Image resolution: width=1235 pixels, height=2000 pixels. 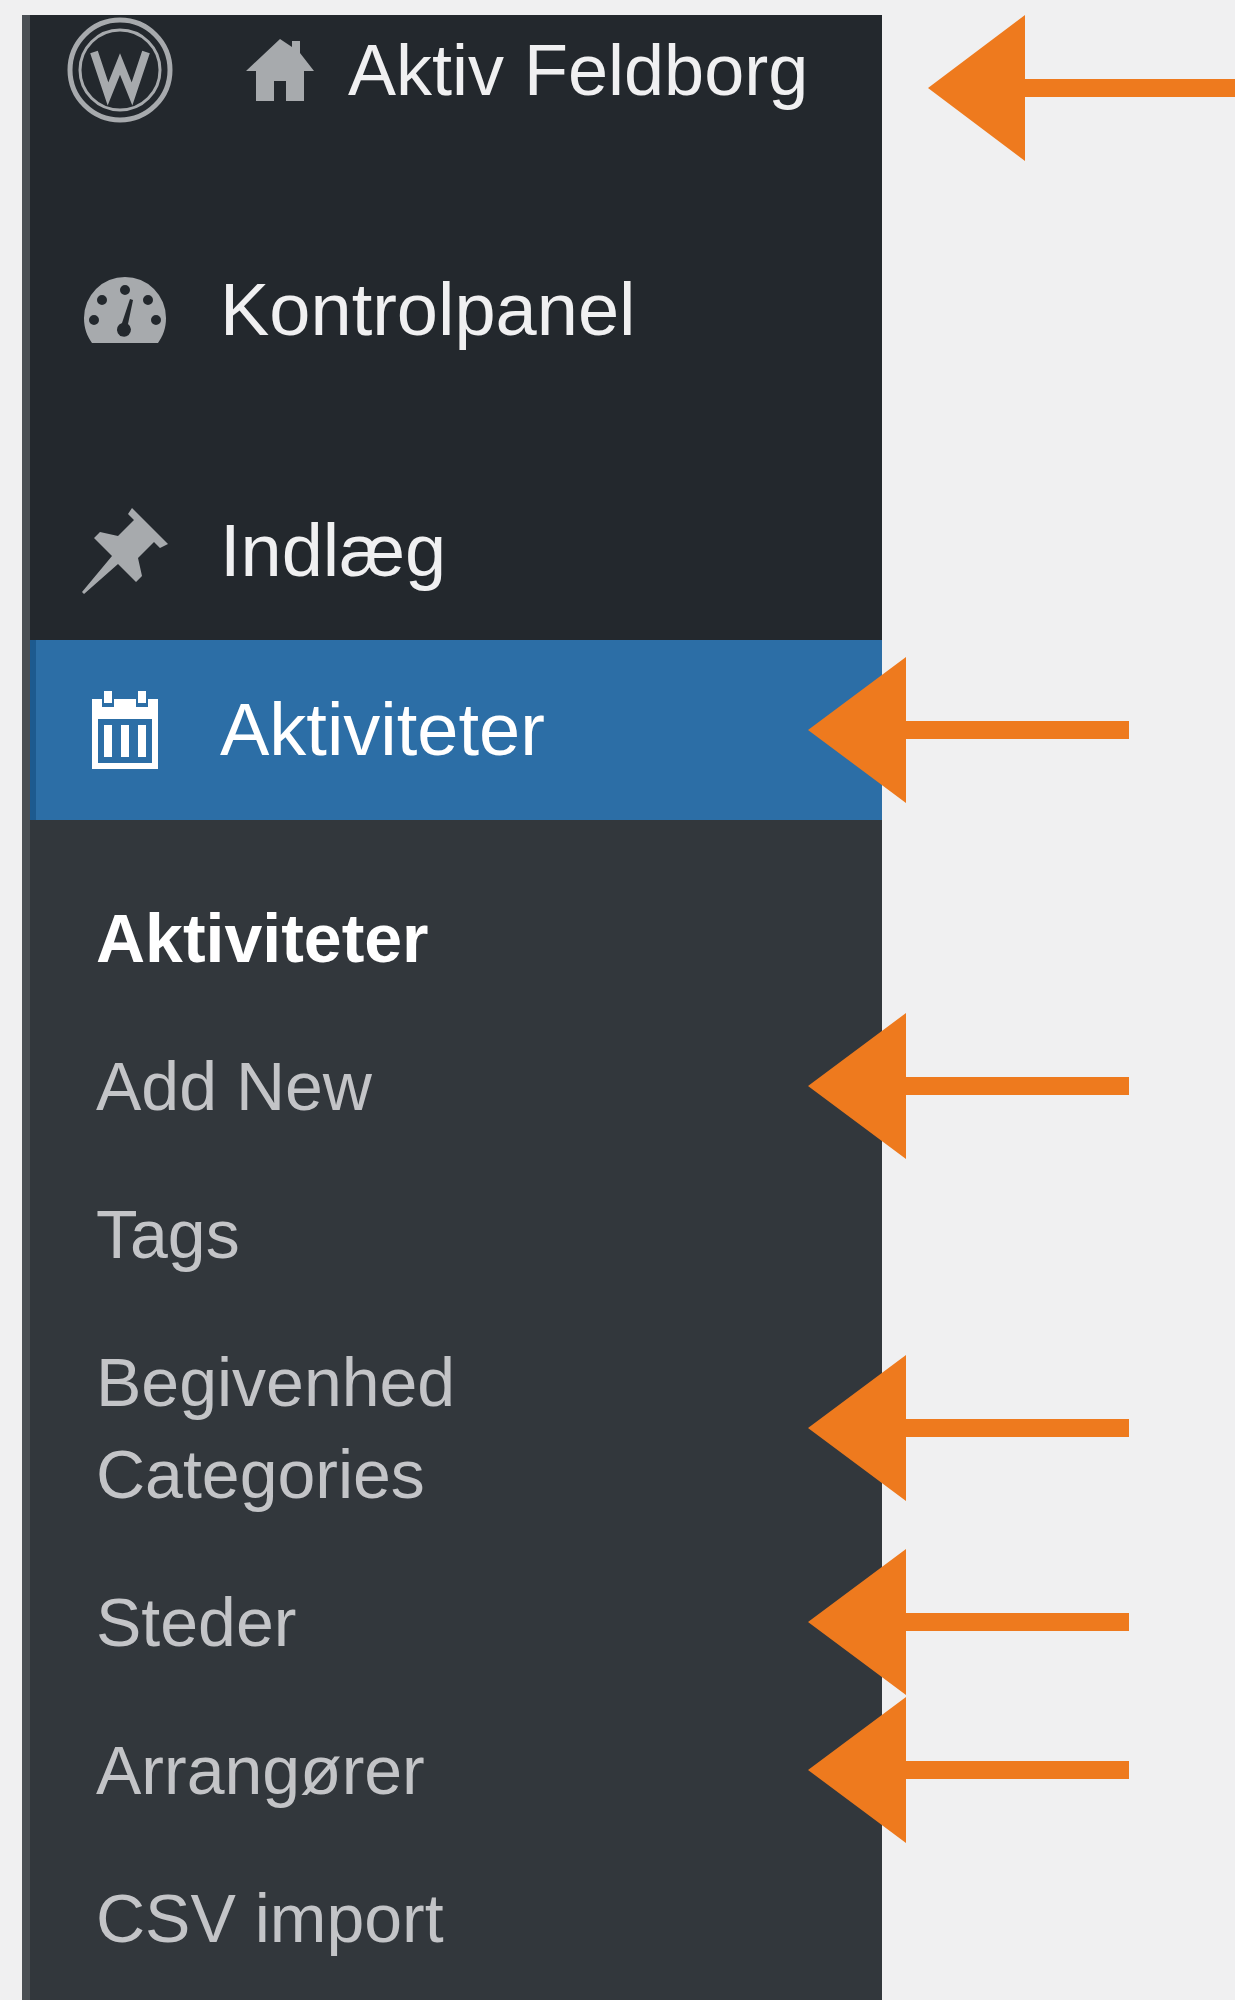 I want to click on submenu-item: Arrangører, so click(x=356, y=1770).